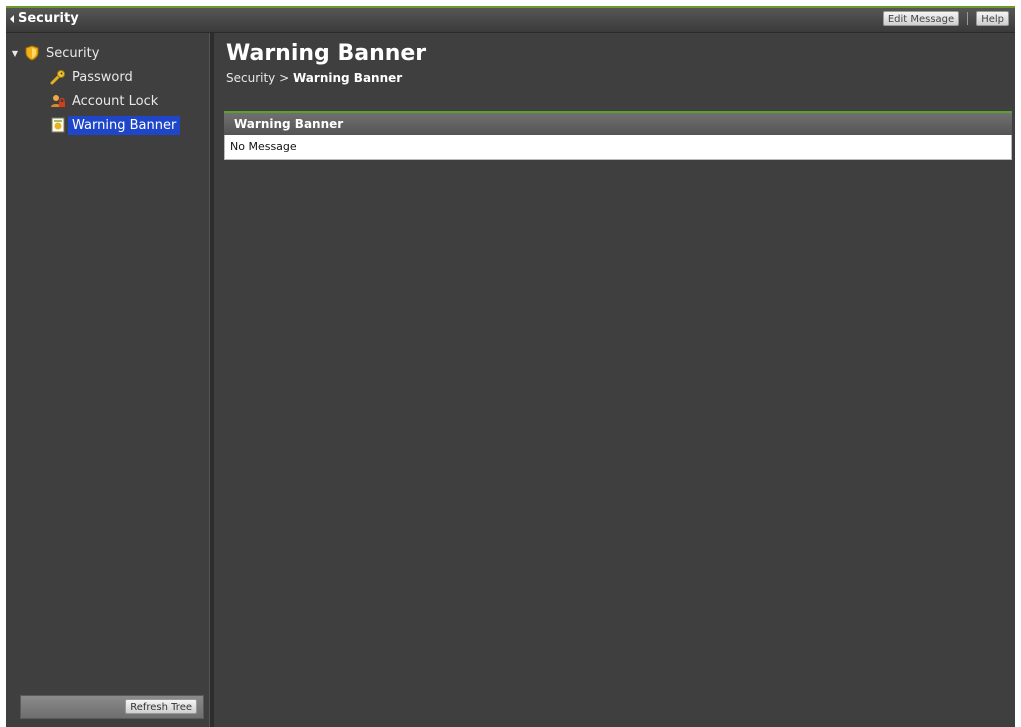  I want to click on toolbar: Edit Message Help, so click(945, 18).